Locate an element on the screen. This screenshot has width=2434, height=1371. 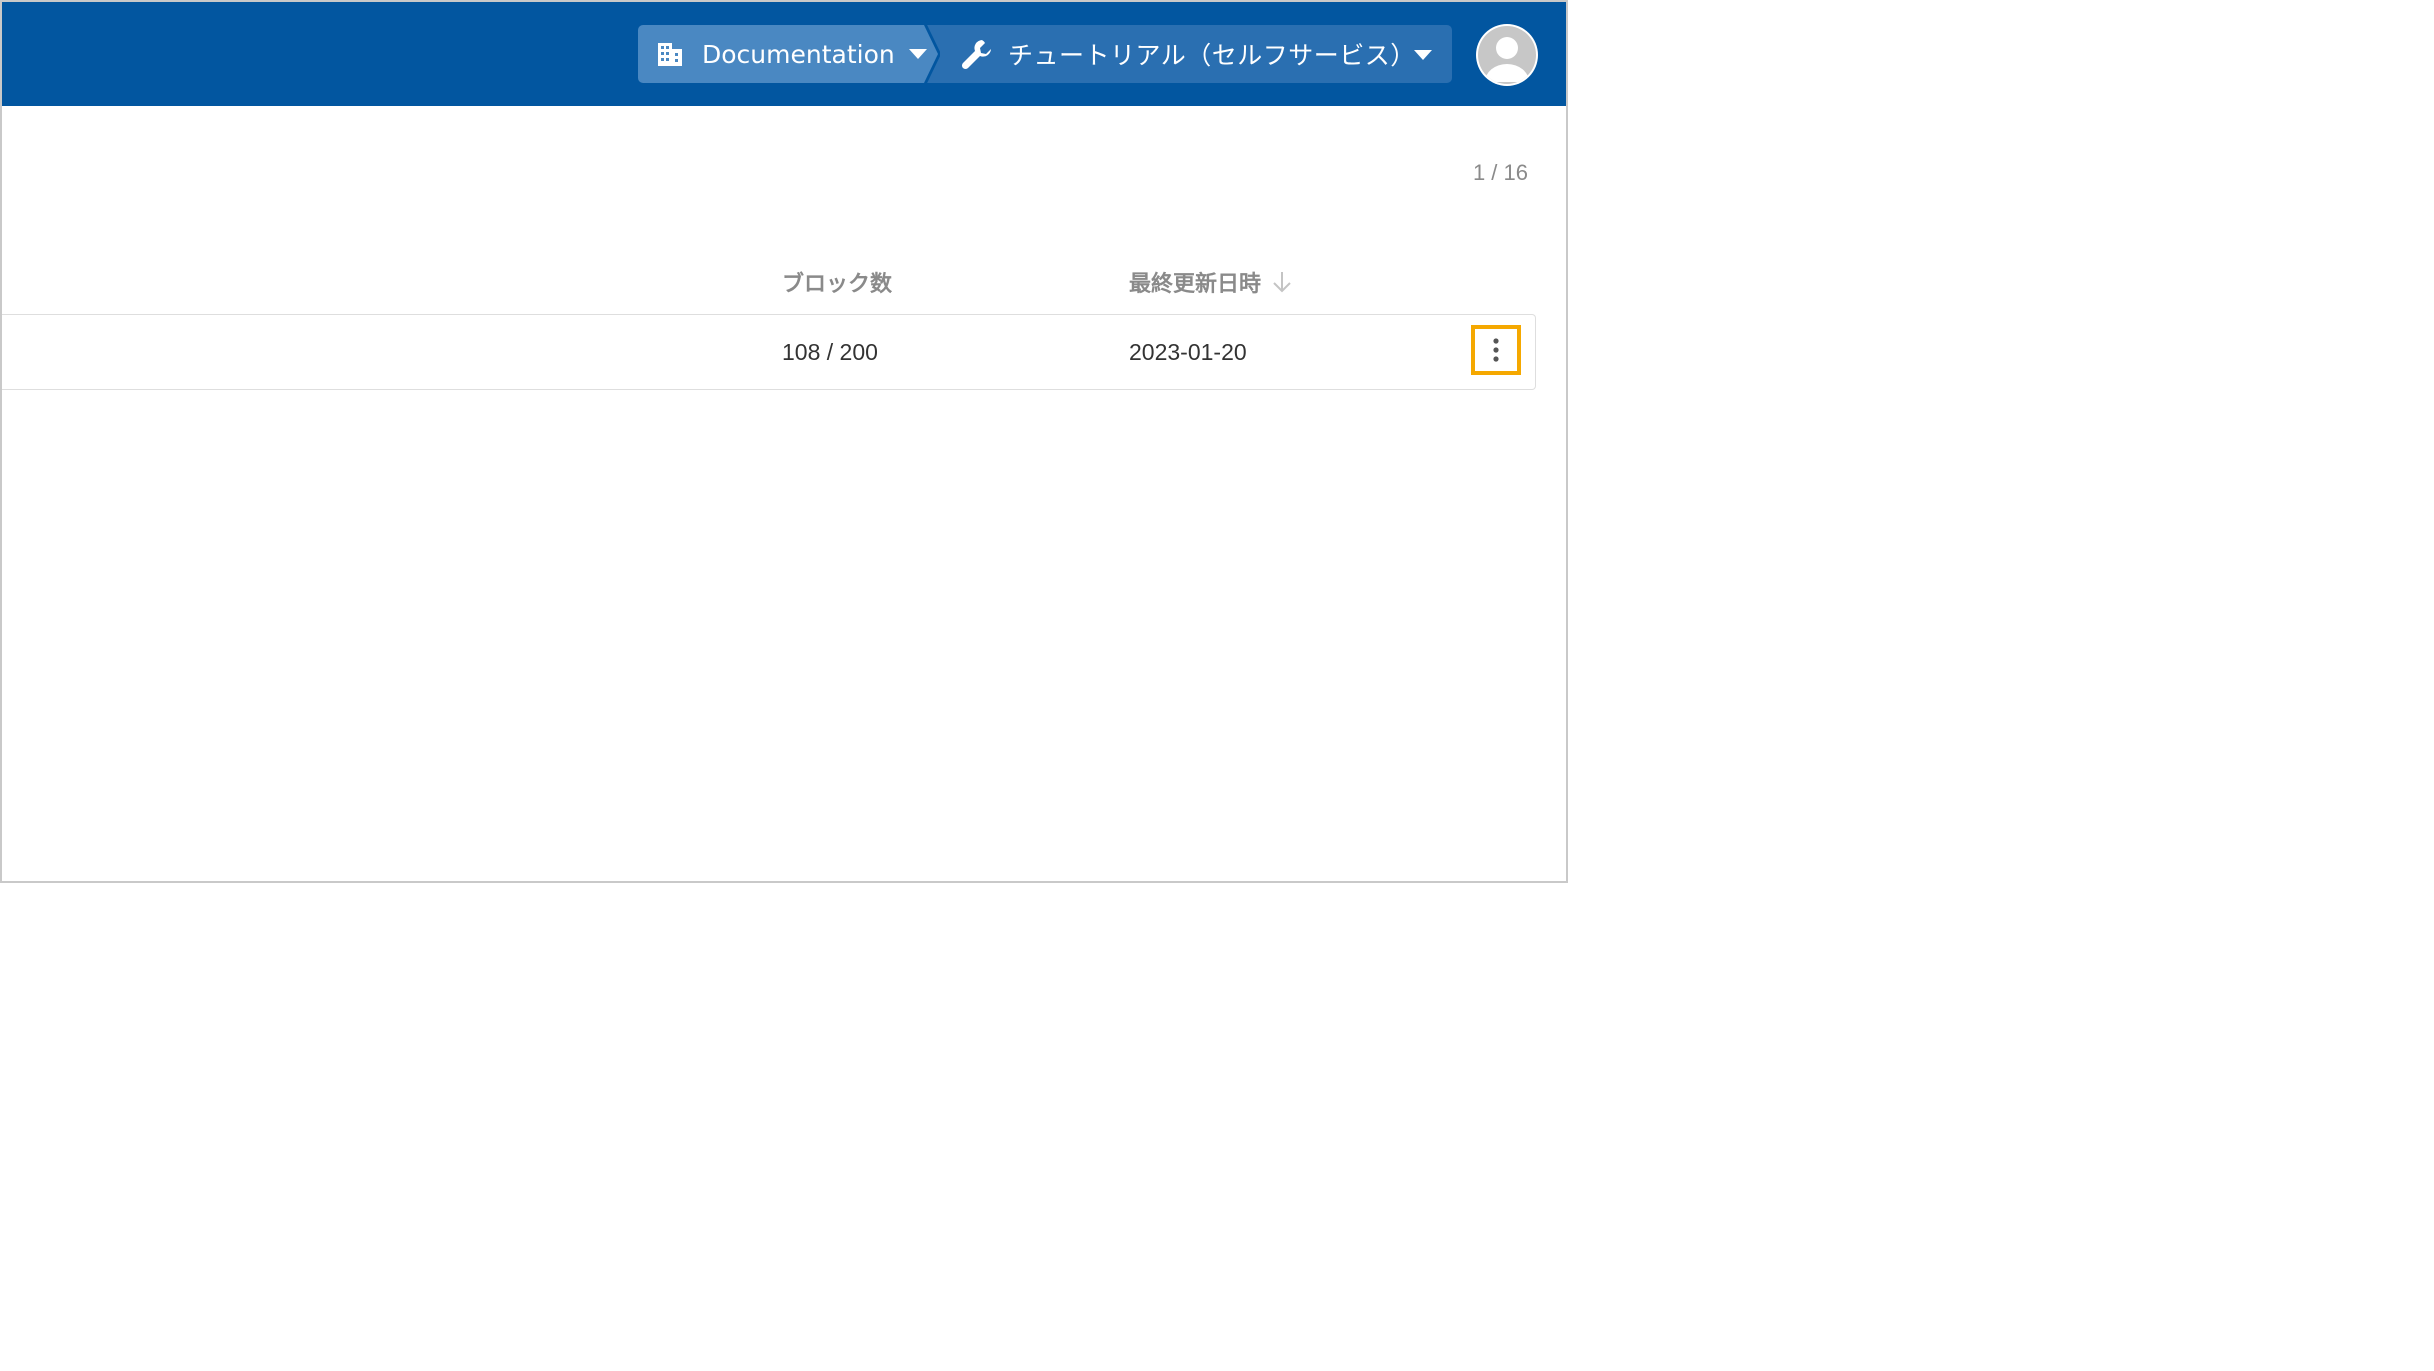
column-header-label: ブロック数 is located at coordinates (837, 284).